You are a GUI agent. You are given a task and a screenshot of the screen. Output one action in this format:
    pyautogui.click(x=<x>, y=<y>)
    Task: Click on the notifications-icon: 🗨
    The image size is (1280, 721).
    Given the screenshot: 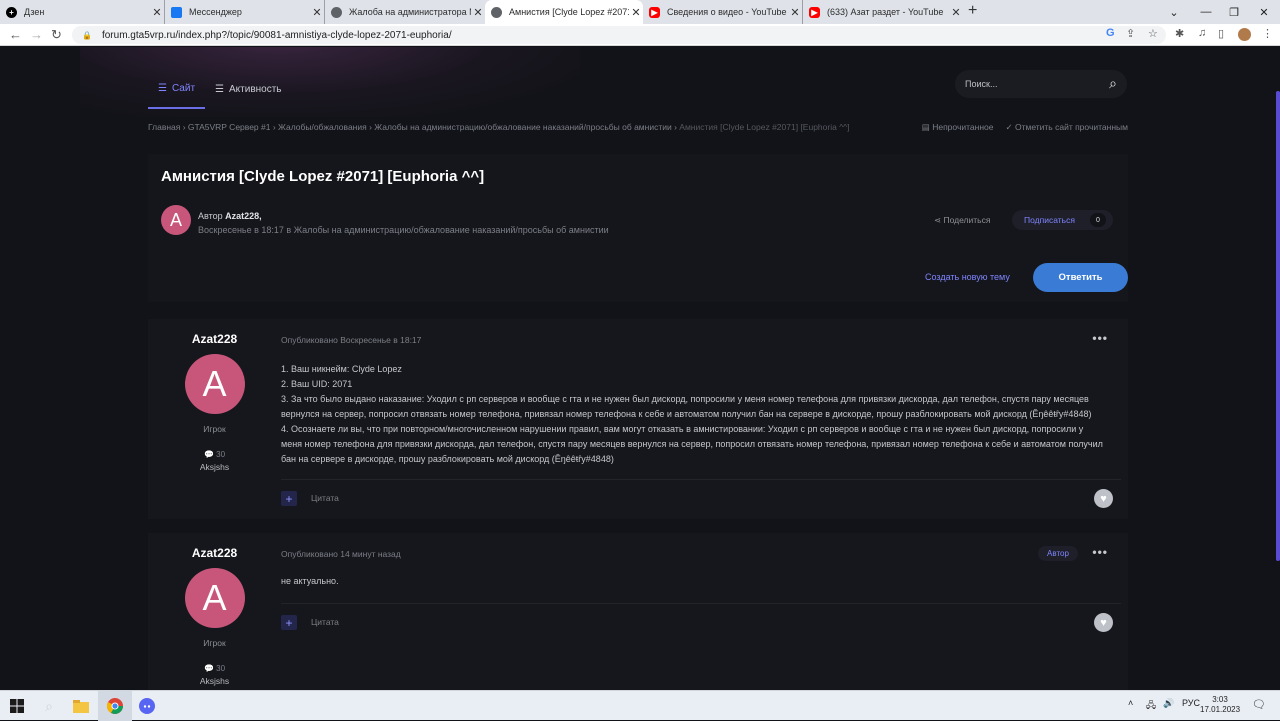 What is the action you would take?
    pyautogui.click(x=1259, y=704)
    